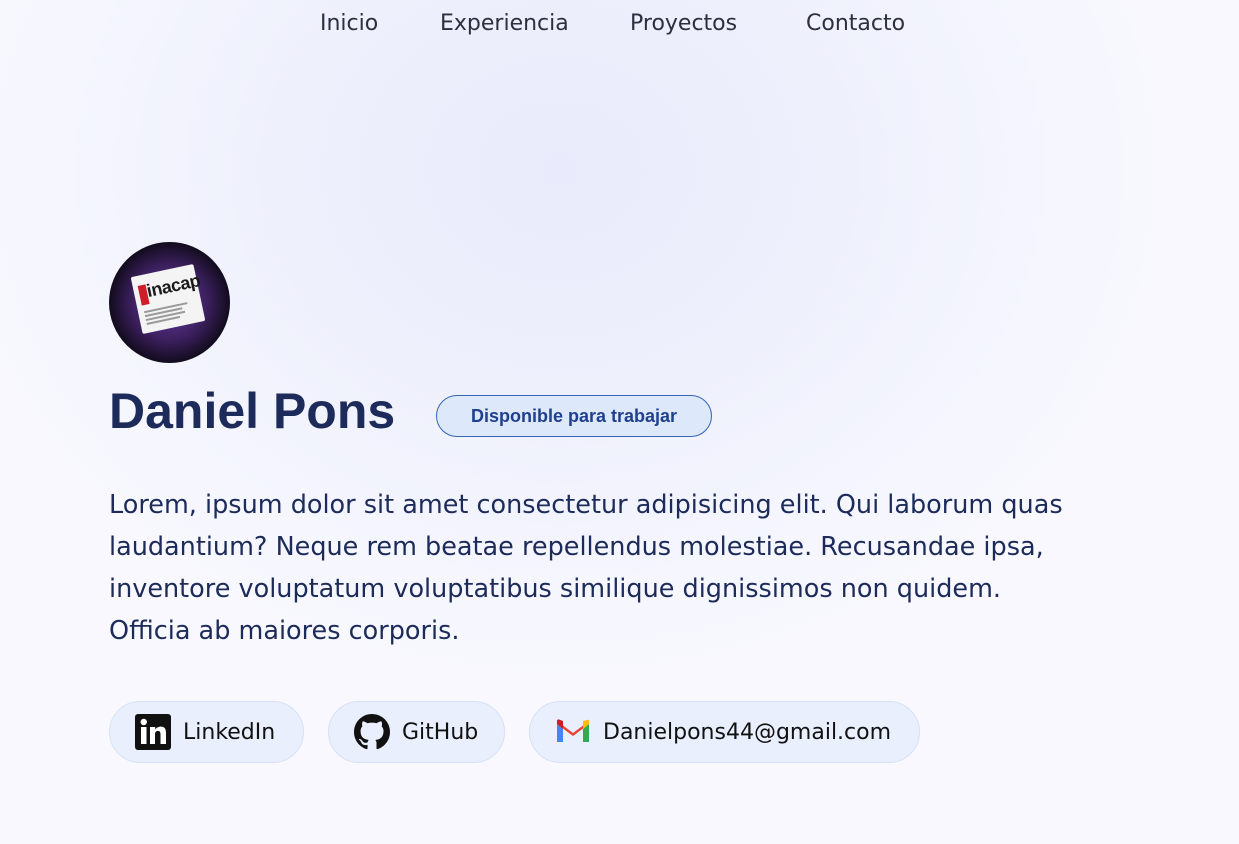  What do you see at coordinates (504, 23) in the screenshot?
I see `nav-link-experiencia: Experiencia` at bounding box center [504, 23].